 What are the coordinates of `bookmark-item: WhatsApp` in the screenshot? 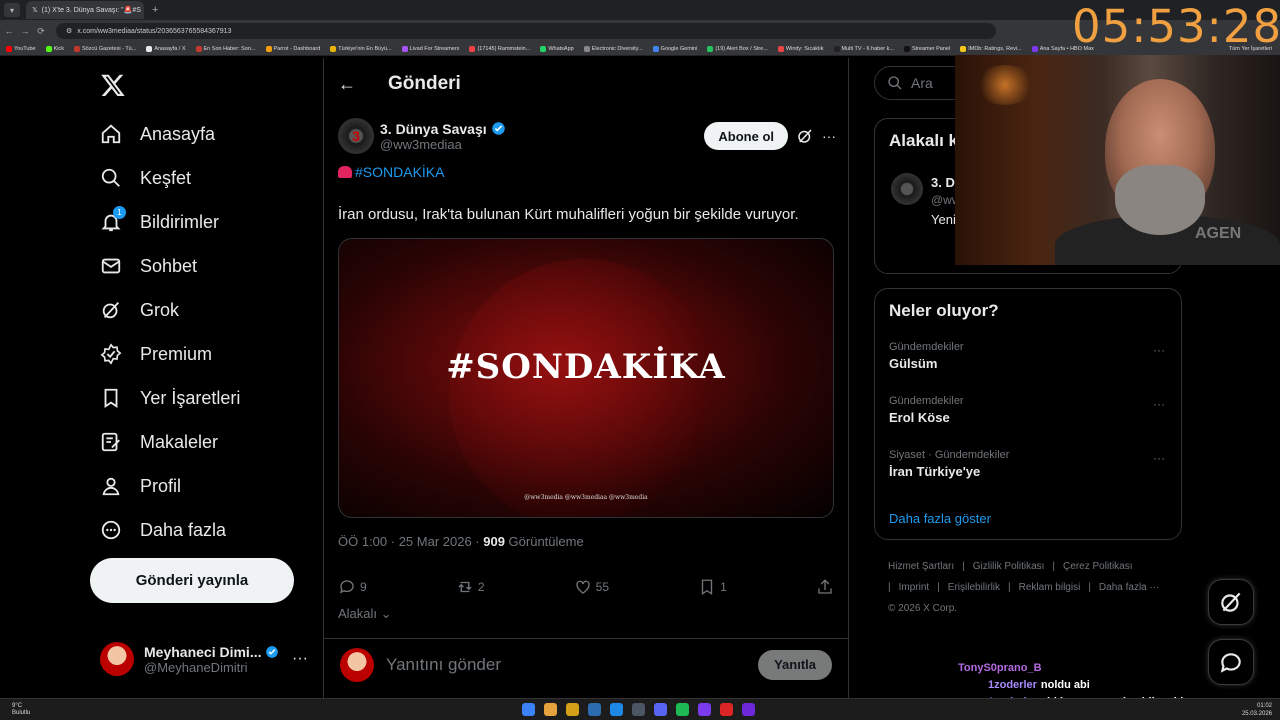 It's located at (557, 48).